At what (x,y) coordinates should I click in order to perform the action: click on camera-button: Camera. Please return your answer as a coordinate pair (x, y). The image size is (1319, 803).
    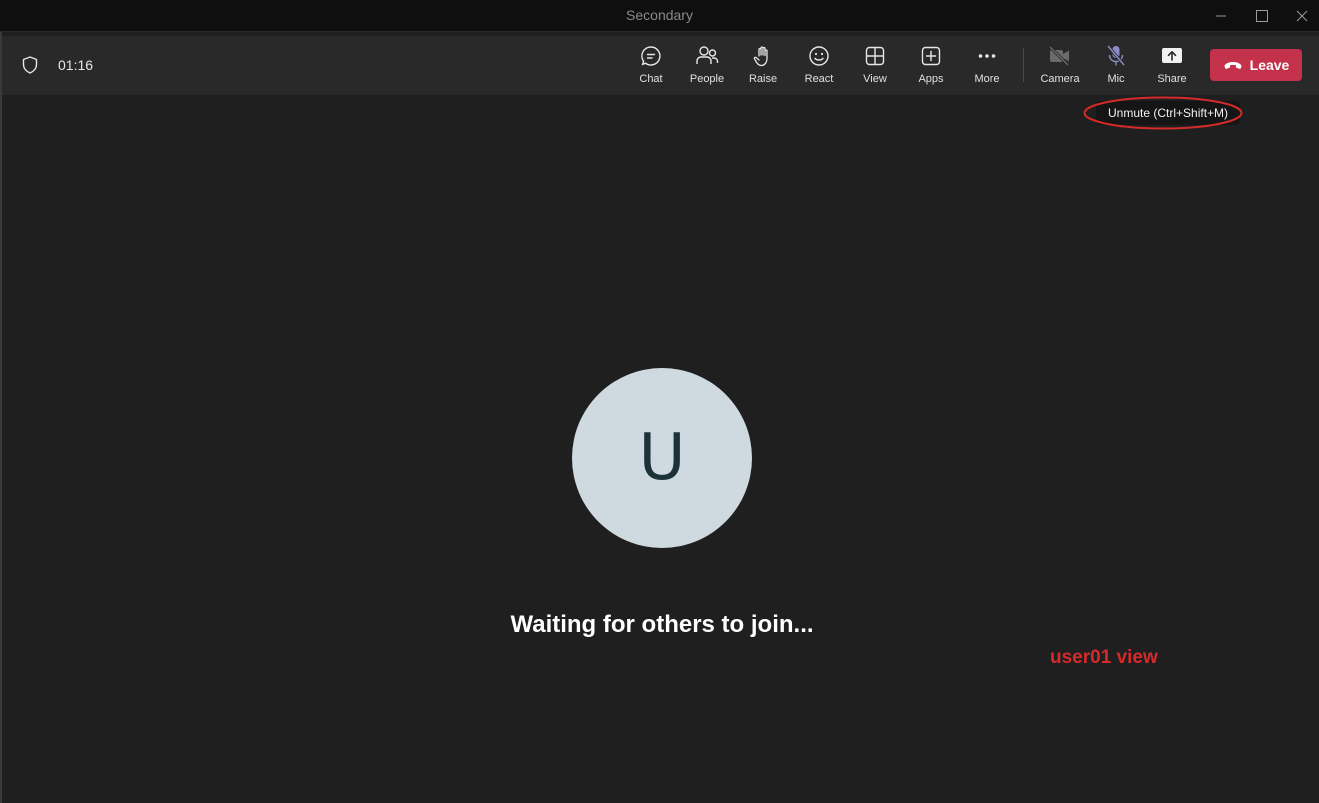
    Looking at the image, I should click on (1060, 67).